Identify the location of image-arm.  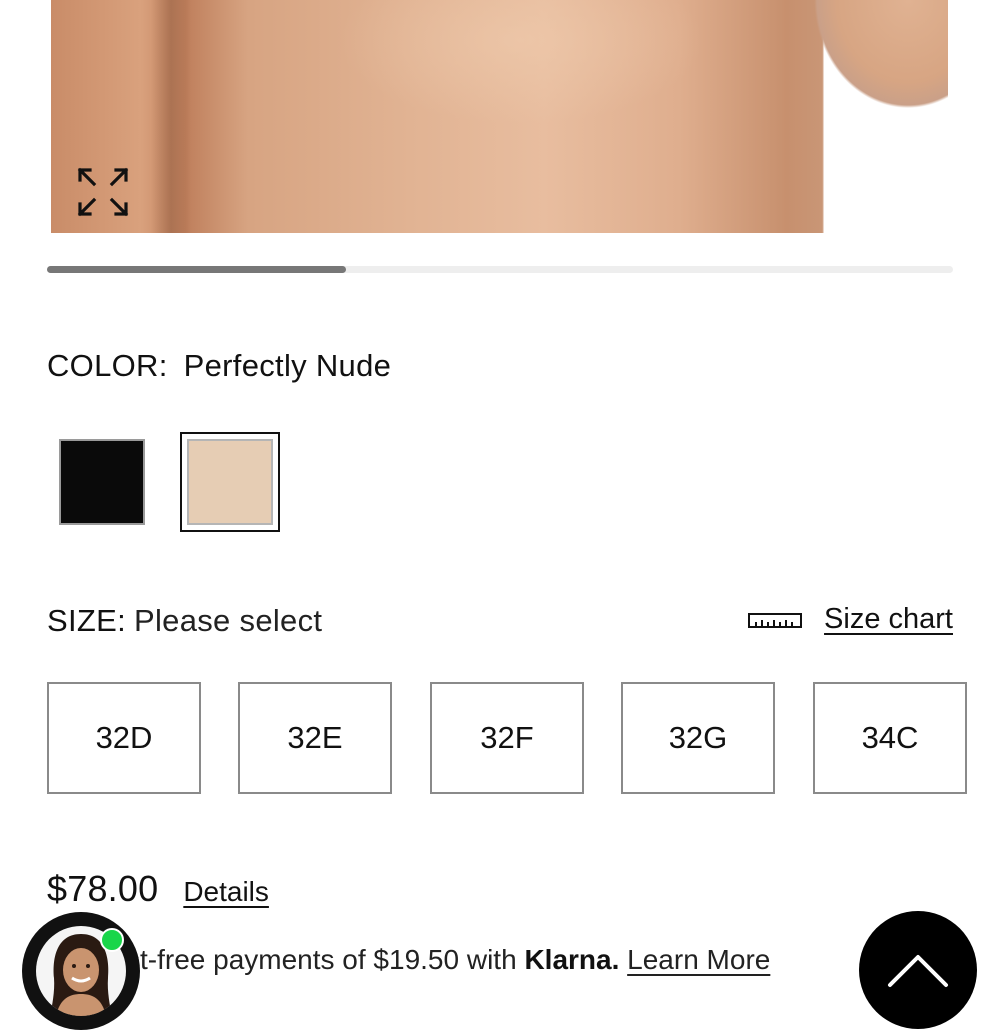
(868, 80).